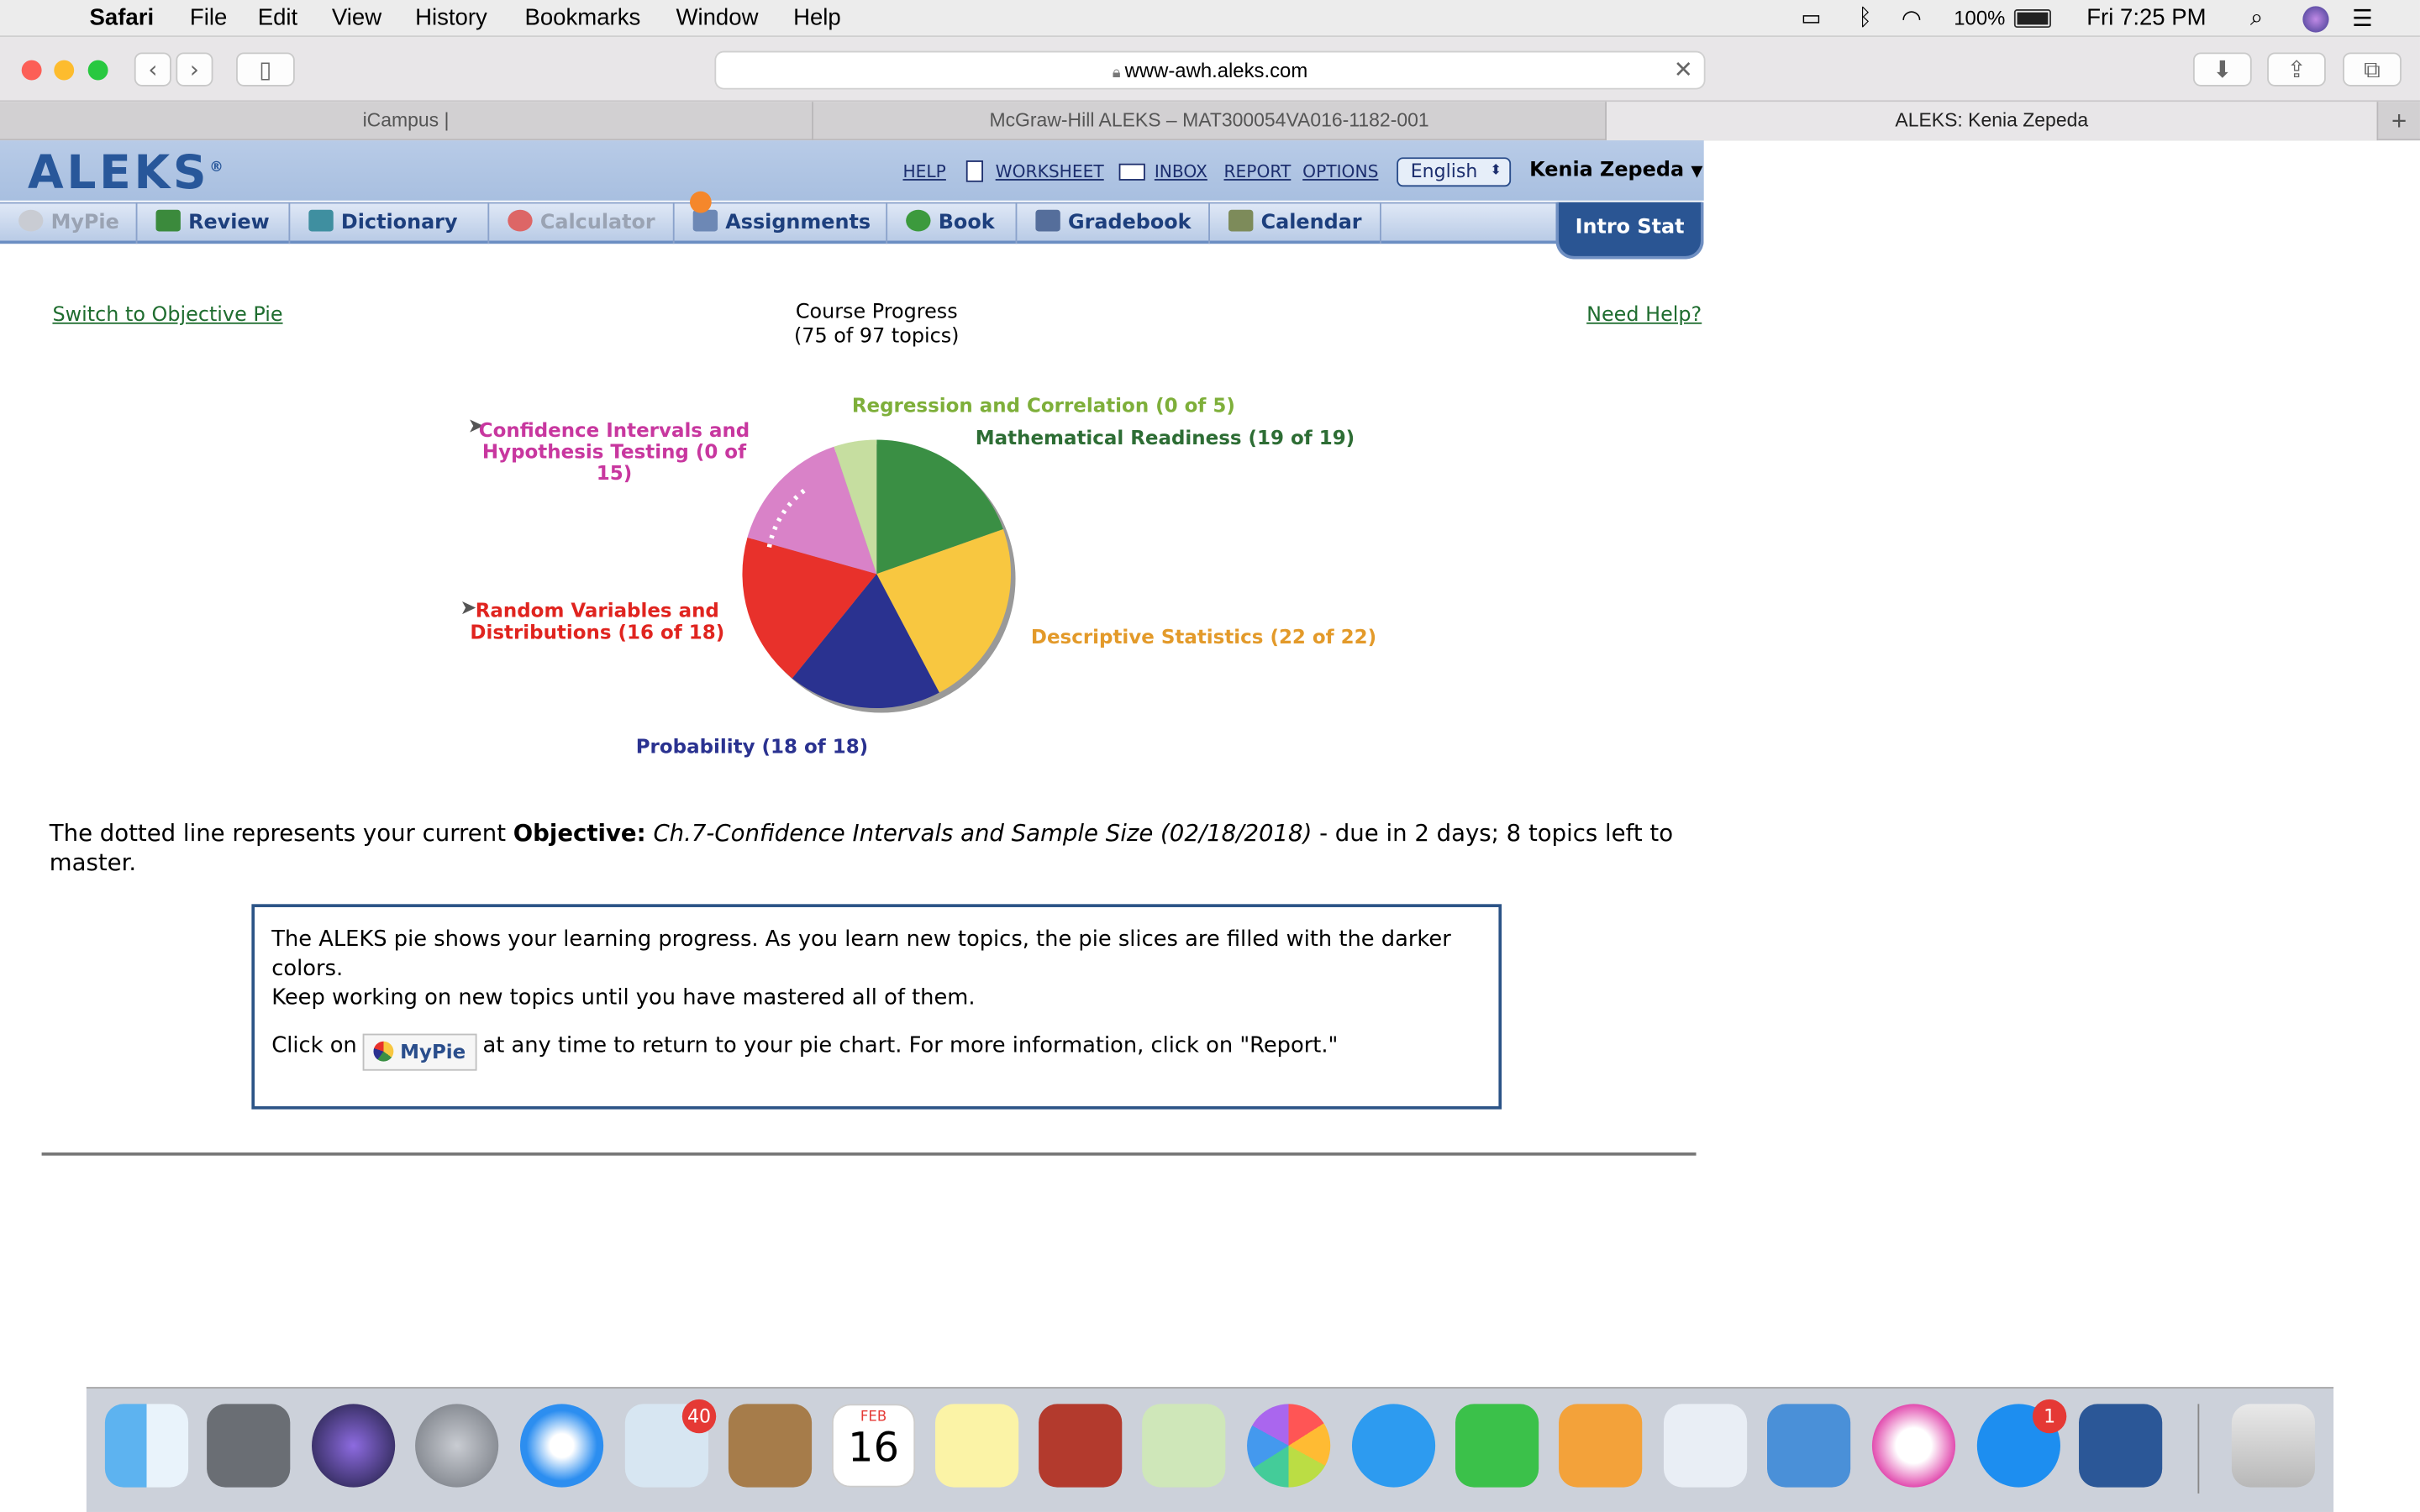 This screenshot has height=1512, width=2420. Describe the element at coordinates (918, 220) in the screenshot. I see `ebook-icon` at that location.